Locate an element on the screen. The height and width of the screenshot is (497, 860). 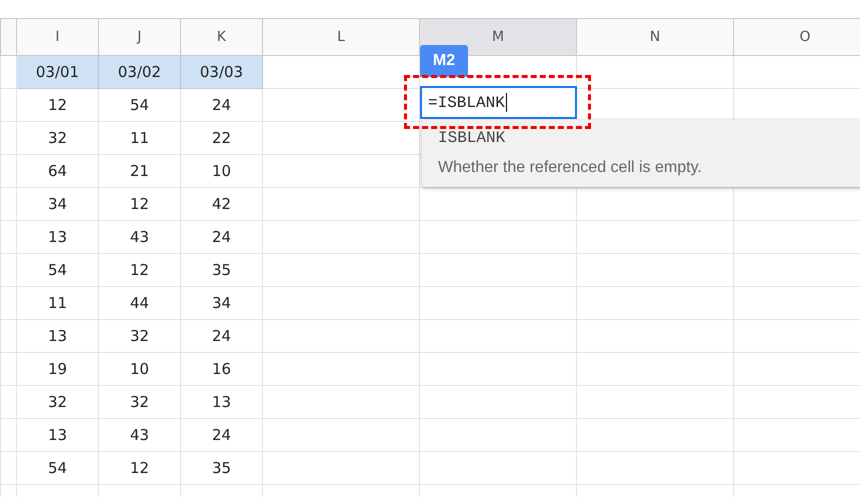
cell-reference-tag: M2 is located at coordinates (444, 61).